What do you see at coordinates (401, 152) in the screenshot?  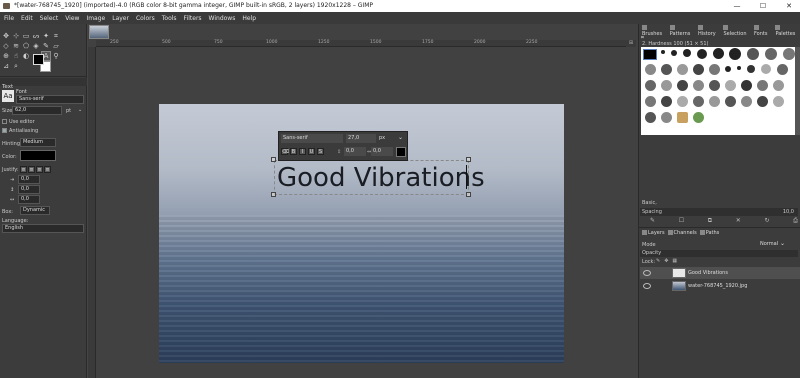 I see `style-editor-color-button` at bounding box center [401, 152].